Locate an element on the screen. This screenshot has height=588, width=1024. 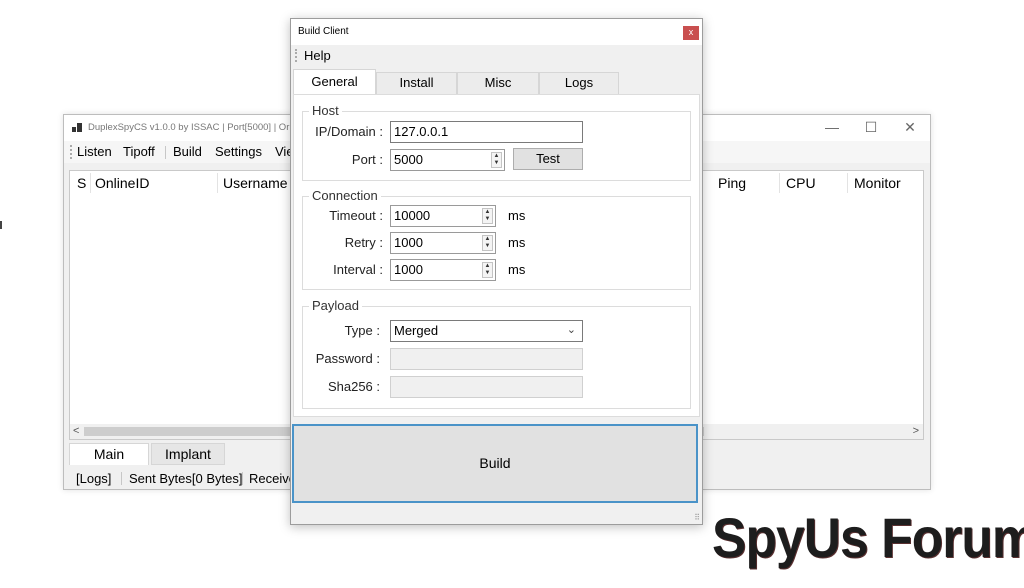
ip-domain-input: 127.0.0.1 is located at coordinates (486, 132).